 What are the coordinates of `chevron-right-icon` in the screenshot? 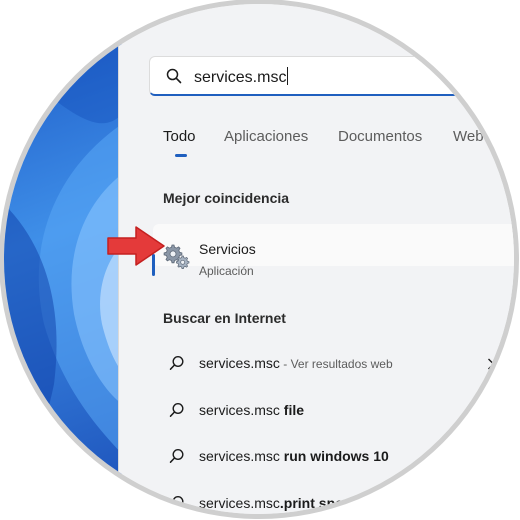 It's located at (491, 366).